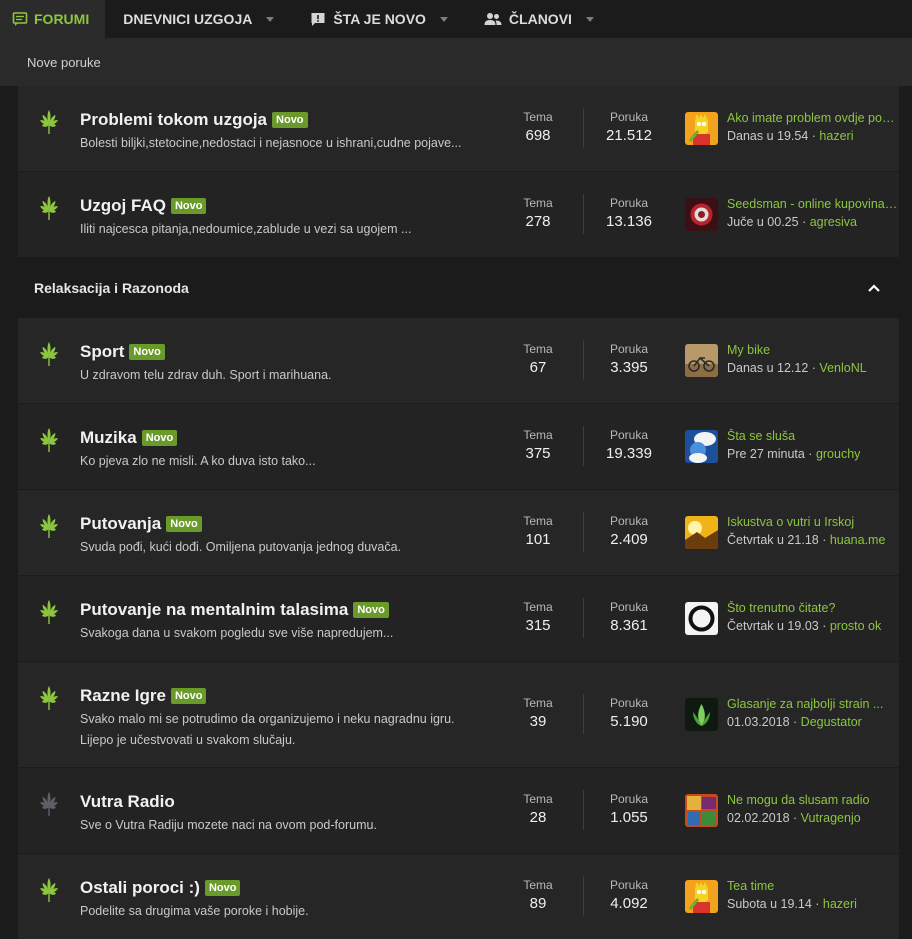  I want to click on tab-forumi: FORUMI, so click(53, 19).